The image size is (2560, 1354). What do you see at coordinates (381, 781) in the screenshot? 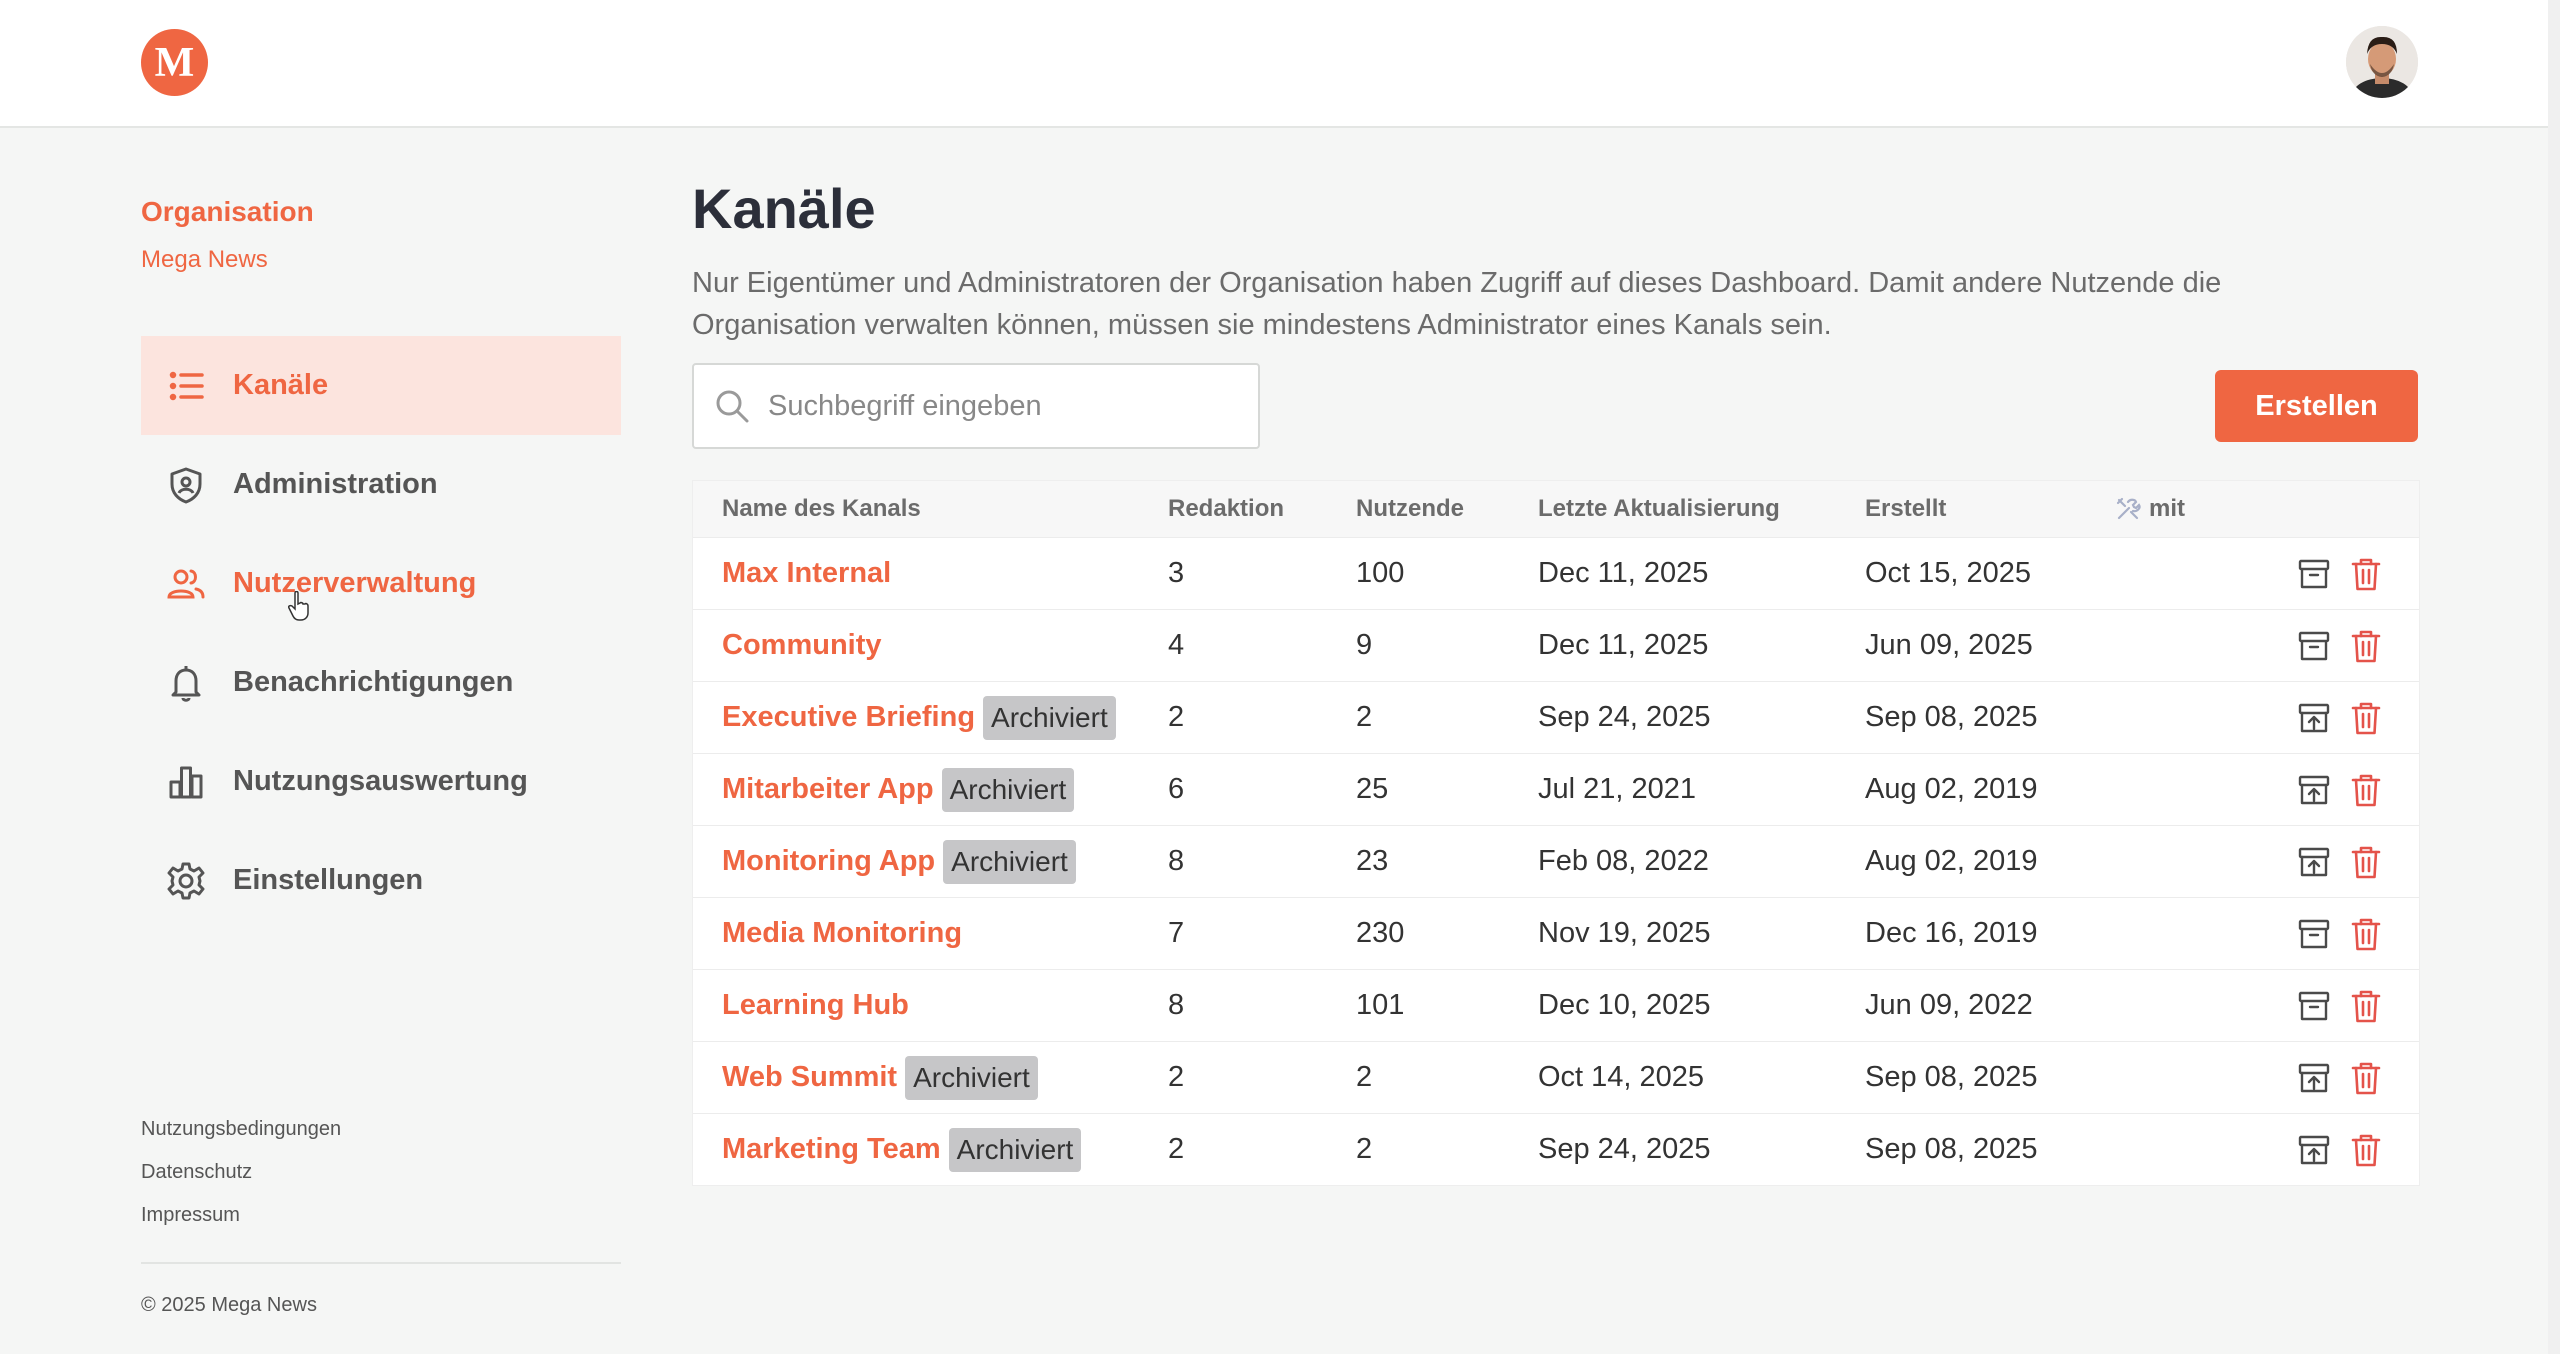
I see `sidebar-item-nutzungsauswertung: Nutzungsauswertung` at bounding box center [381, 781].